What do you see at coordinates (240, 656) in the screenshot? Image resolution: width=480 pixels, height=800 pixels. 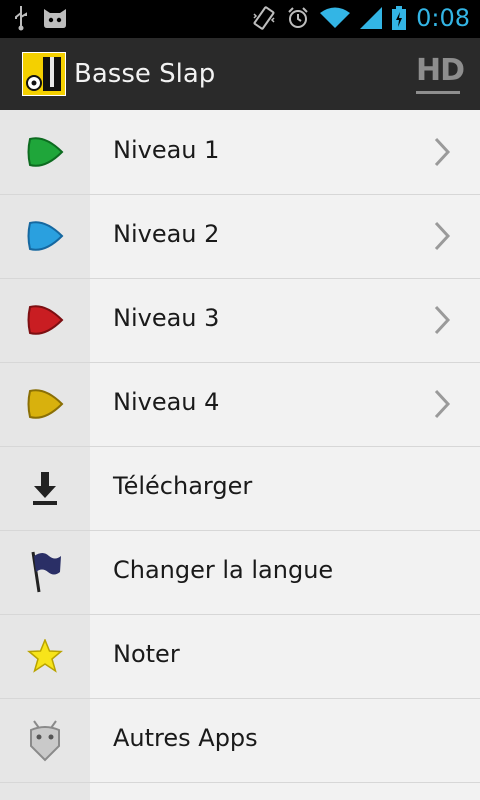 I see `menu-item-noter: Noter` at bounding box center [240, 656].